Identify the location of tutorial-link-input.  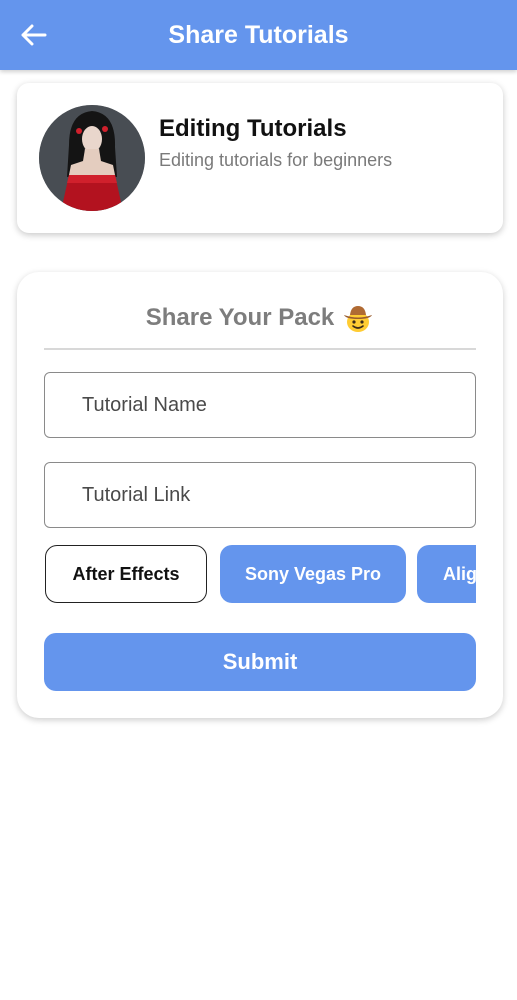
(260, 495).